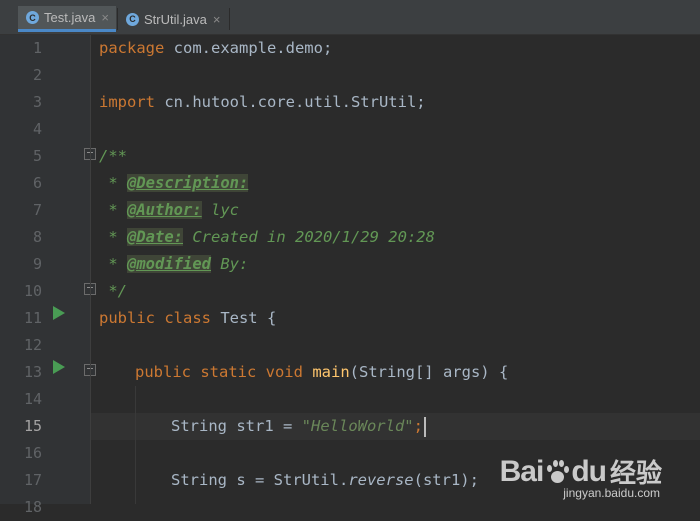  What do you see at coordinates (164, 210) in the screenshot?
I see `doc-tag: @Author:` at bounding box center [164, 210].